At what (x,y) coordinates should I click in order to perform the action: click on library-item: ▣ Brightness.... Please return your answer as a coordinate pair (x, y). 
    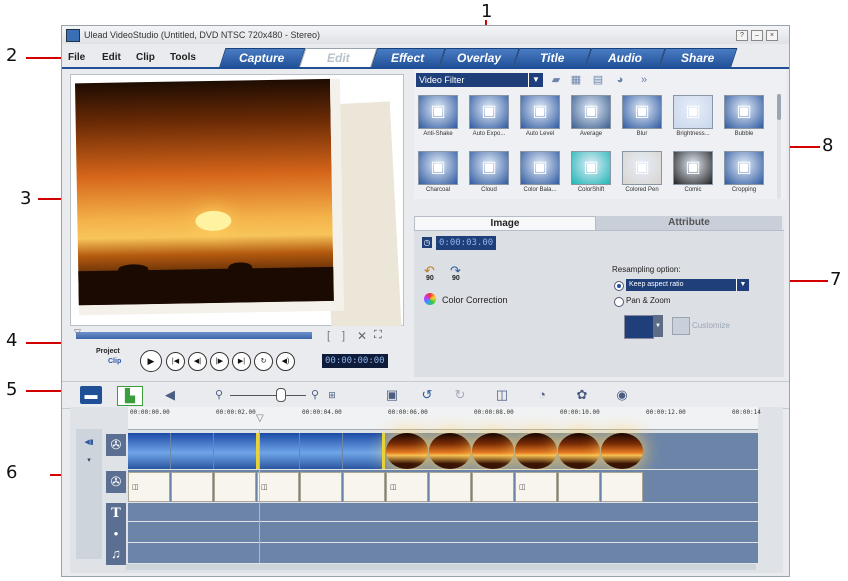
    Looking at the image, I should click on (693, 117).